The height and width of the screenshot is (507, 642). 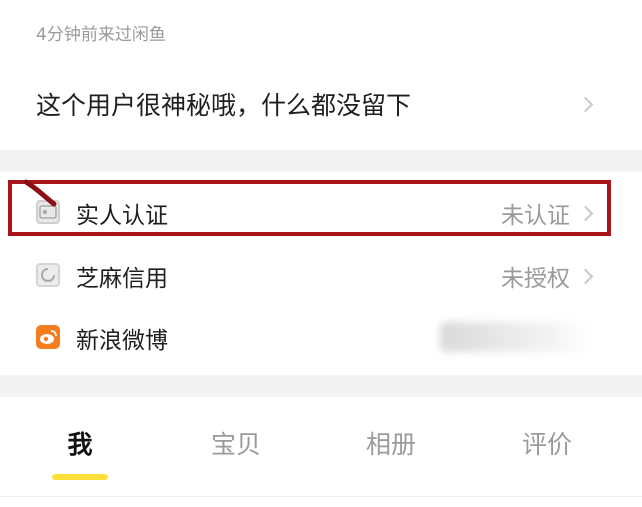 What do you see at coordinates (547, 443) in the screenshot?
I see `tab-reviews: 评价` at bounding box center [547, 443].